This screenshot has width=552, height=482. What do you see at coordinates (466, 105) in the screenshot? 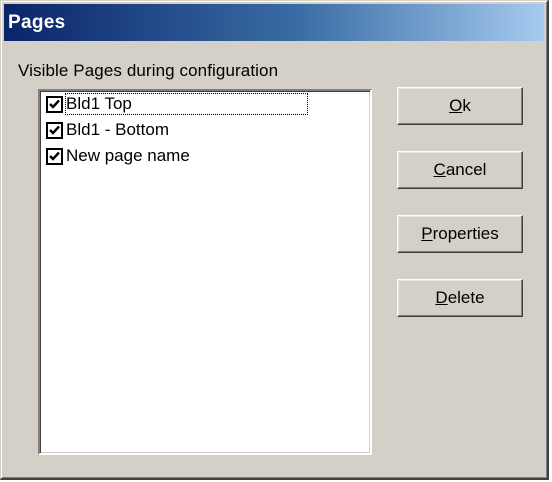
I see `ok-label-rest: k` at bounding box center [466, 105].